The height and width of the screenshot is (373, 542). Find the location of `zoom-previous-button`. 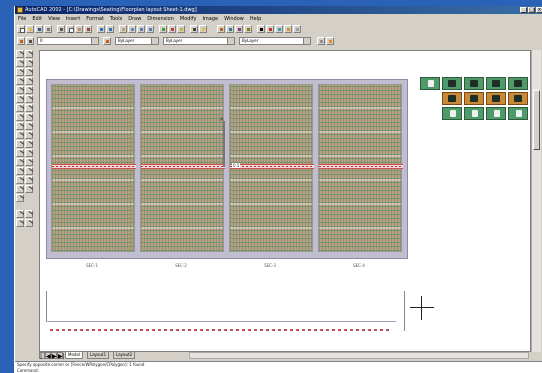

zoom-previous-button is located at coordinates (150, 29).